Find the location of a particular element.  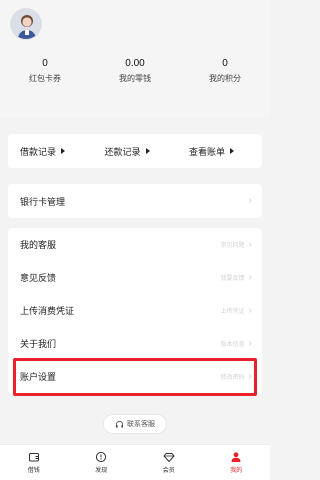

tab-label: 会员 is located at coordinates (168, 471).